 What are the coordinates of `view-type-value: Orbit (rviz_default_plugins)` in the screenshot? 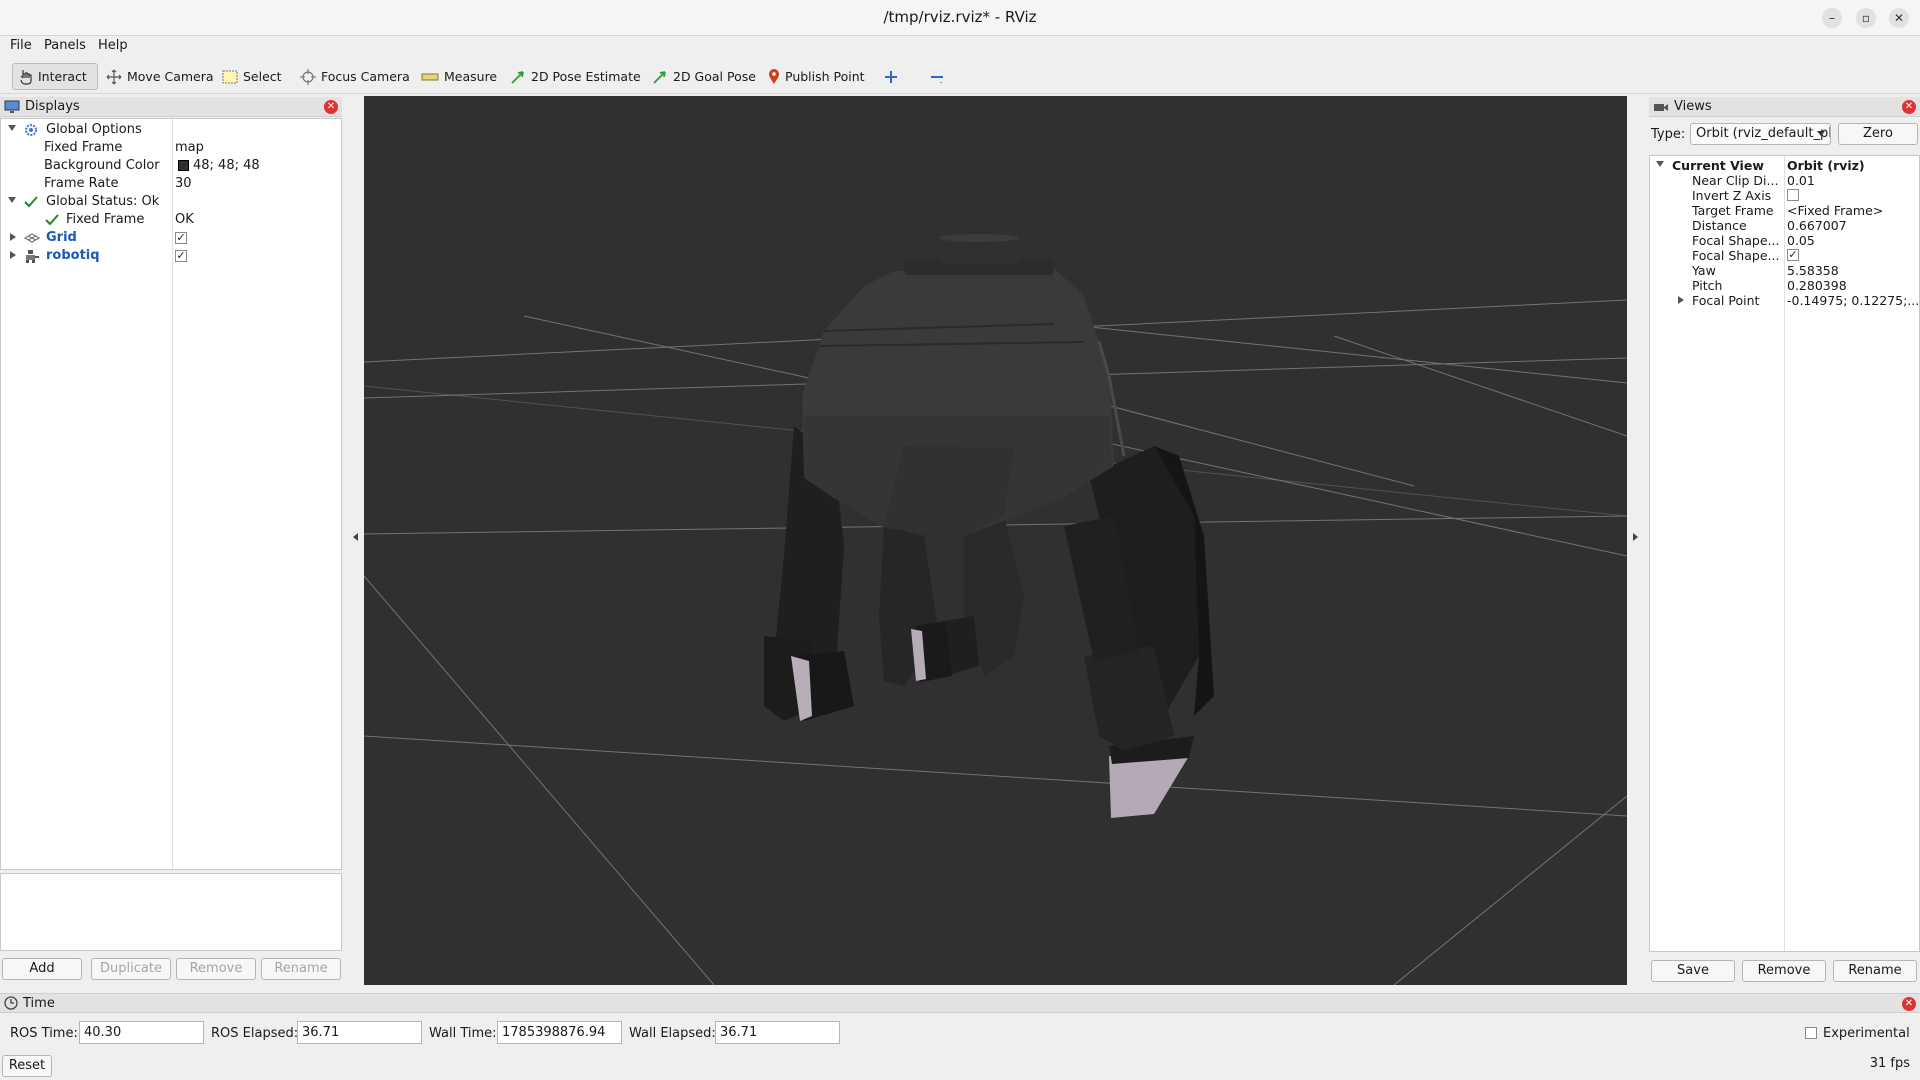 It's located at (1763, 133).